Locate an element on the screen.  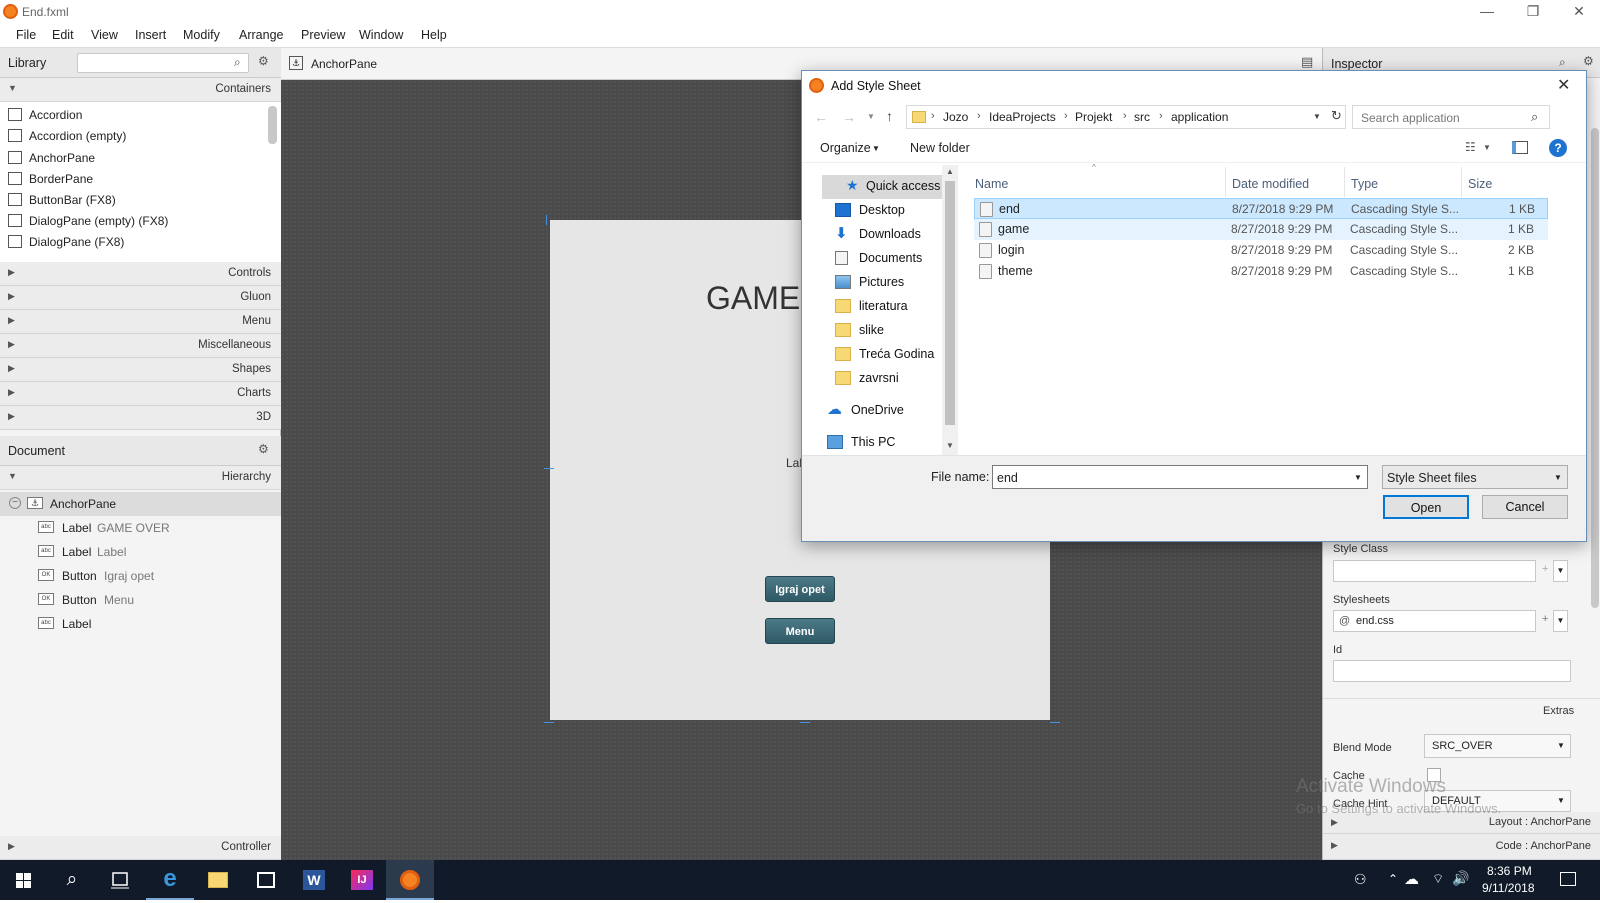
nav-pictures: Pictures 📌 is located at coordinates (891, 283).